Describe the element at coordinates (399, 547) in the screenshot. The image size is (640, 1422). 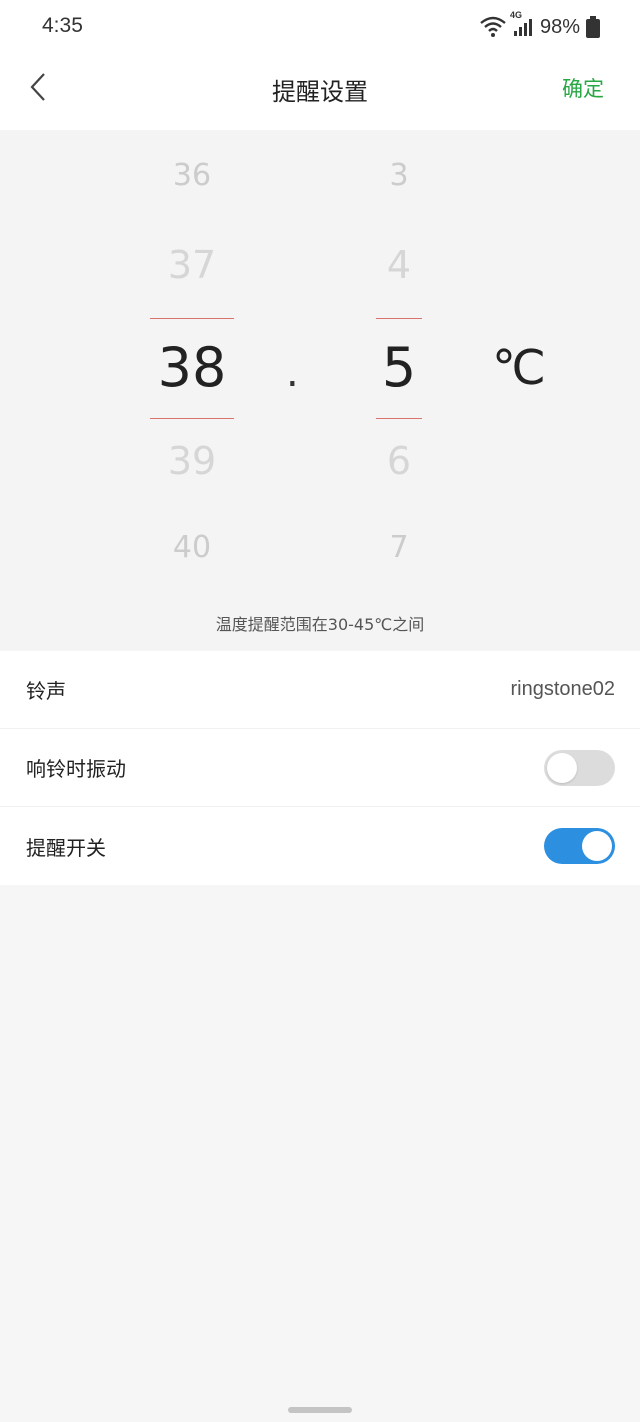
I see `wheel-item: 7` at that location.